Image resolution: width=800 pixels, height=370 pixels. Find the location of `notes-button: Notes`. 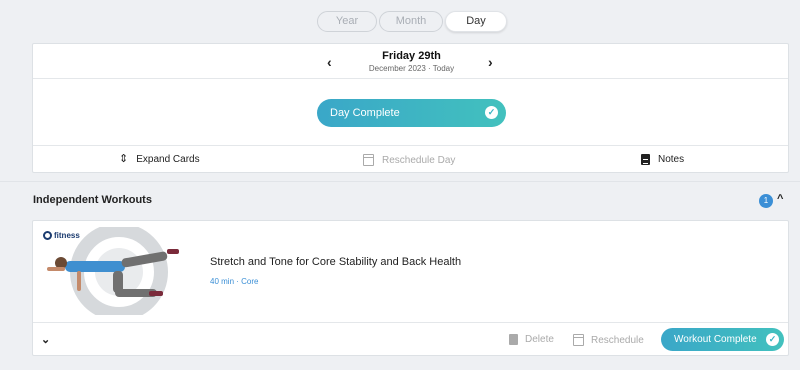

notes-button: Notes is located at coordinates (662, 159).